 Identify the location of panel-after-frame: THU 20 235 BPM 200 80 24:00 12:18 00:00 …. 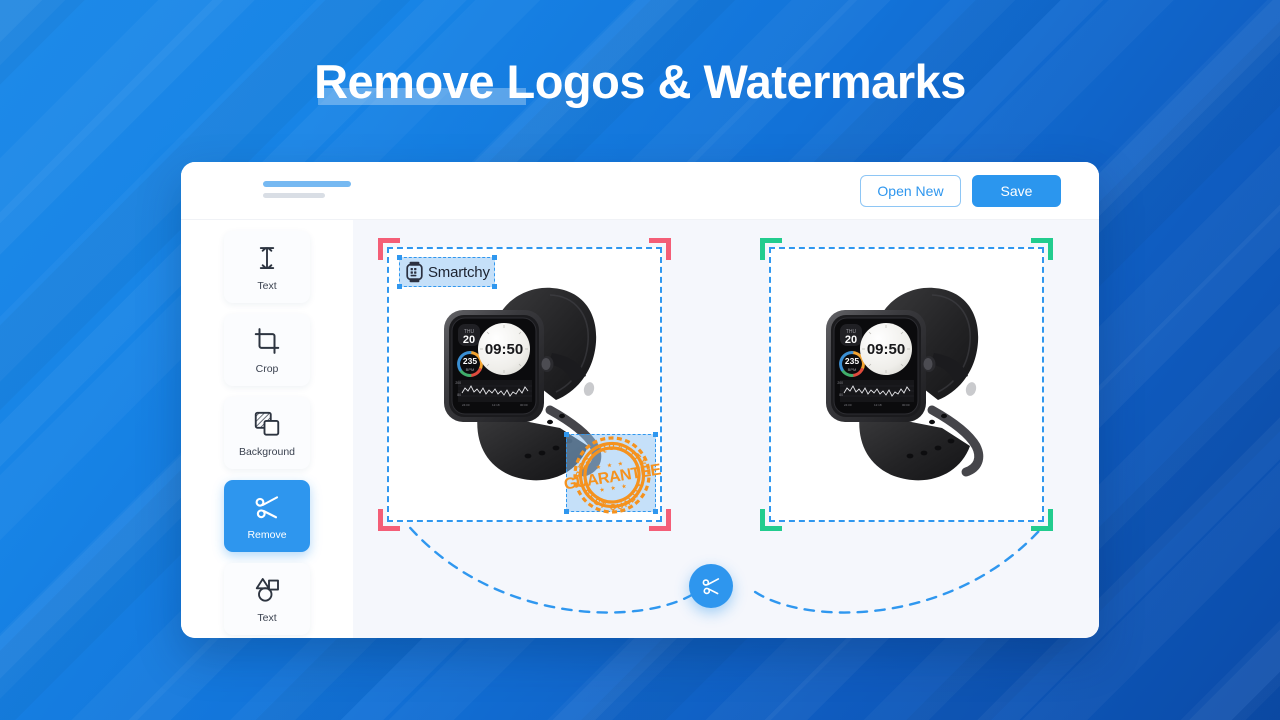
(906, 384).